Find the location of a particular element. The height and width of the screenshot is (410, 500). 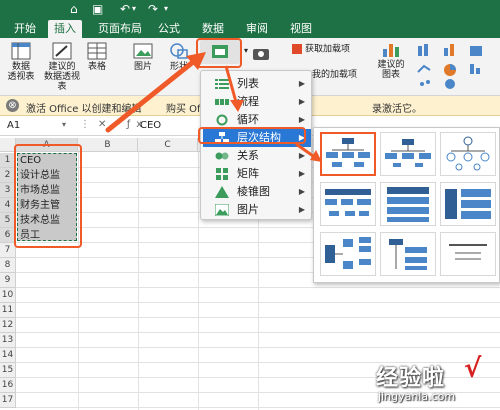

watermark-check-icon: √ is located at coordinates (473, 369).